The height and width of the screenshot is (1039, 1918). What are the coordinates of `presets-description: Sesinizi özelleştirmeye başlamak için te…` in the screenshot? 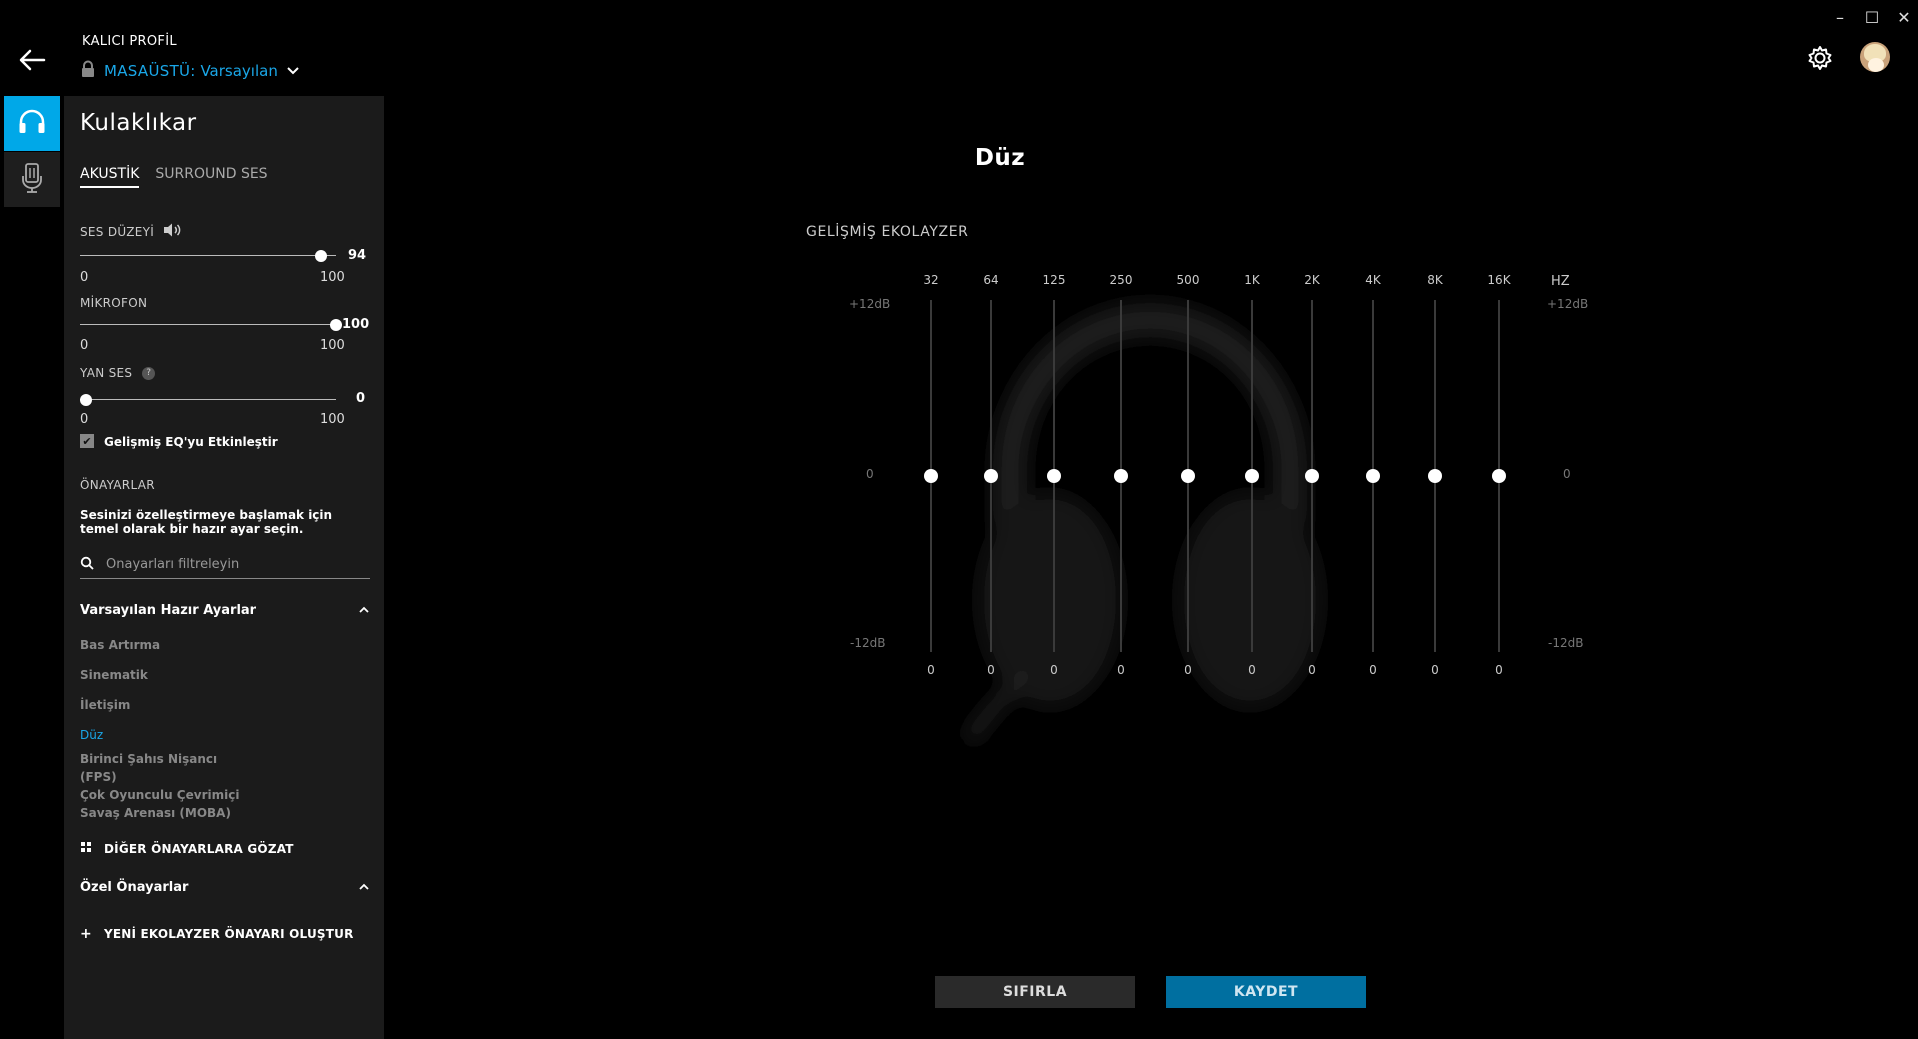 It's located at (206, 522).